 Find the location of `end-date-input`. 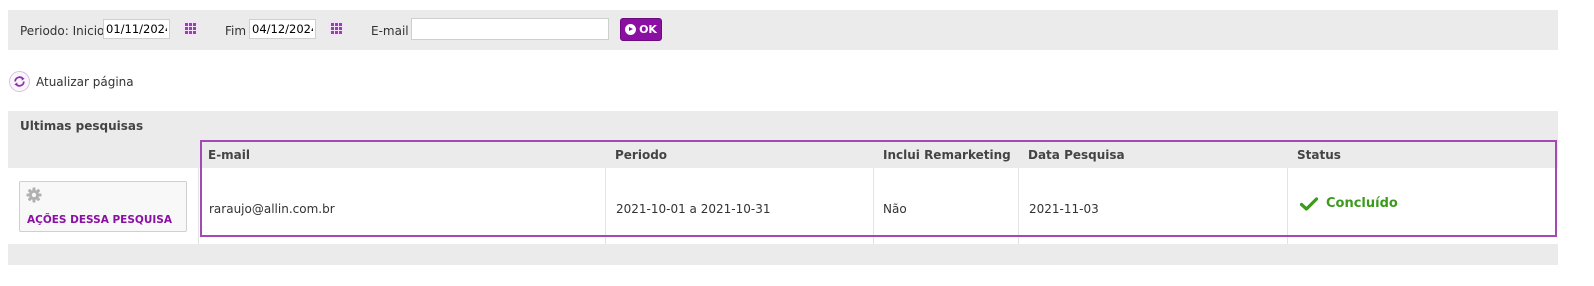

end-date-input is located at coordinates (282, 29).